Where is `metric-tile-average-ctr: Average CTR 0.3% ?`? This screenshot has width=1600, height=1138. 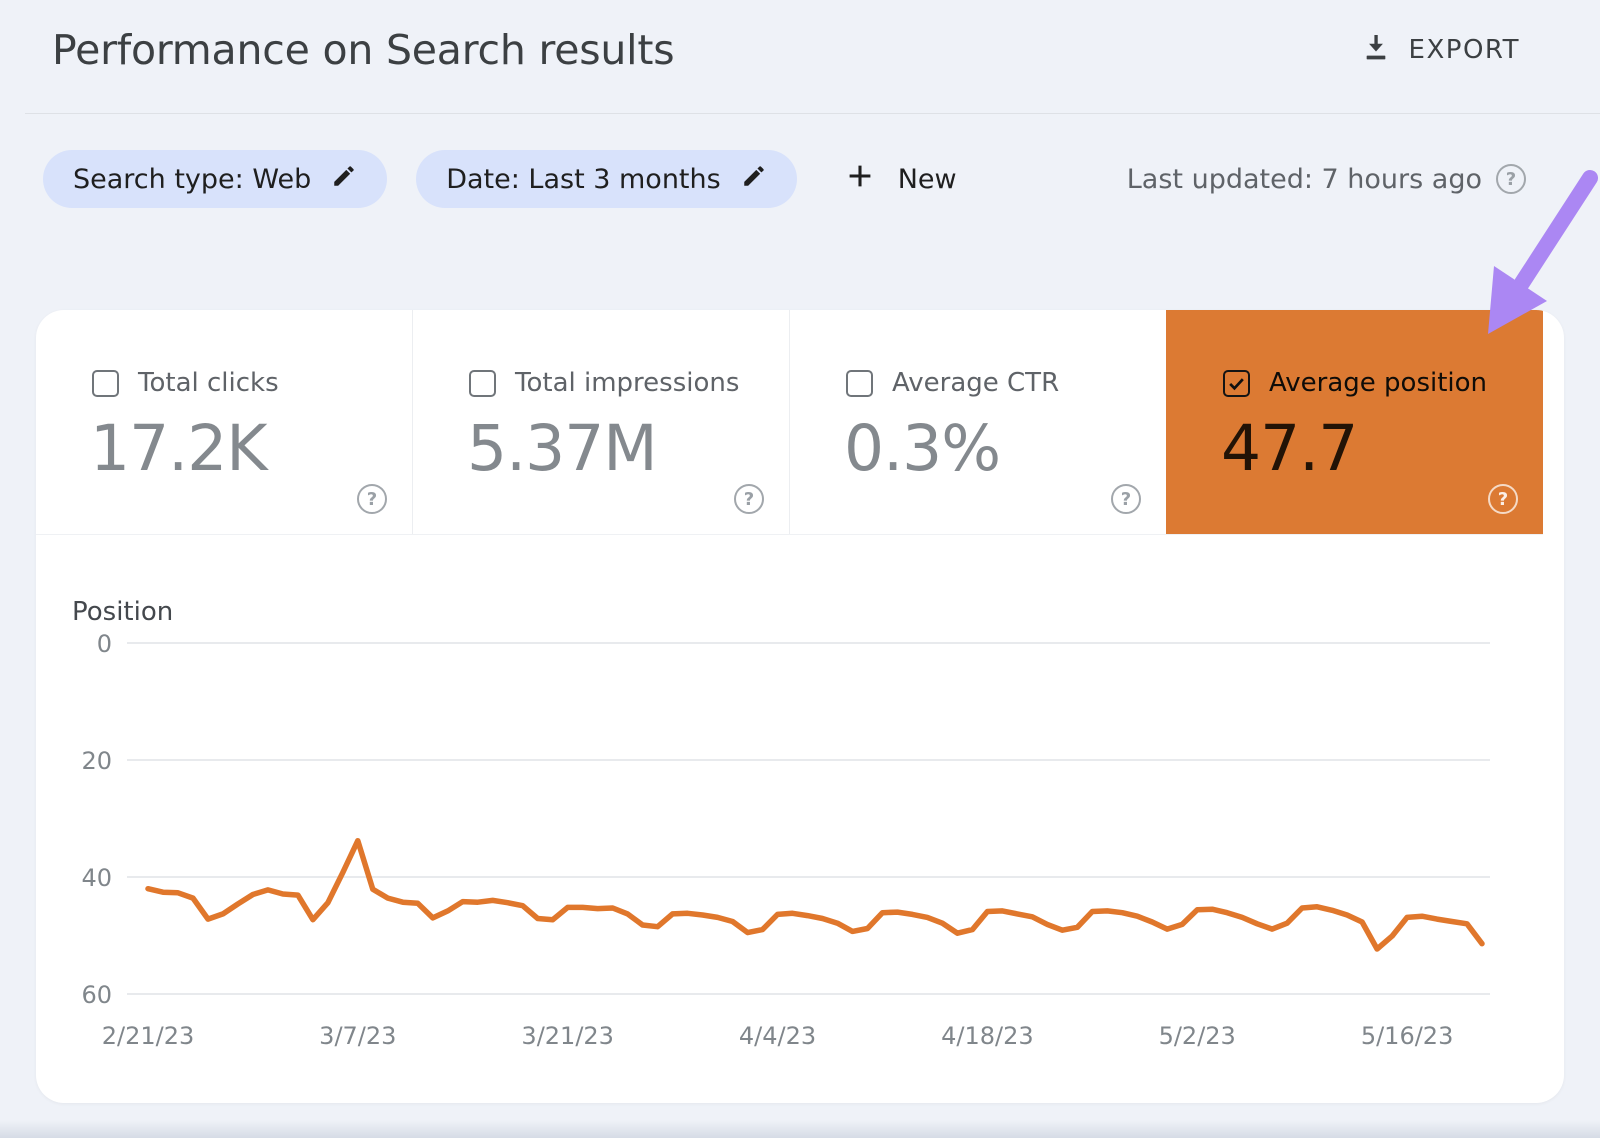 metric-tile-average-ctr: Average CTR 0.3% ? is located at coordinates (977, 422).